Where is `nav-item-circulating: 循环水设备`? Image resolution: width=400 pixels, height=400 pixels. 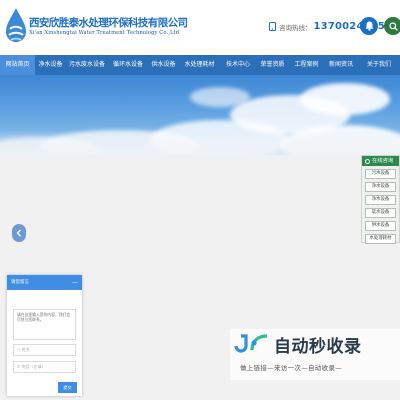 nav-item-circulating: 循环水设备 is located at coordinates (128, 65).